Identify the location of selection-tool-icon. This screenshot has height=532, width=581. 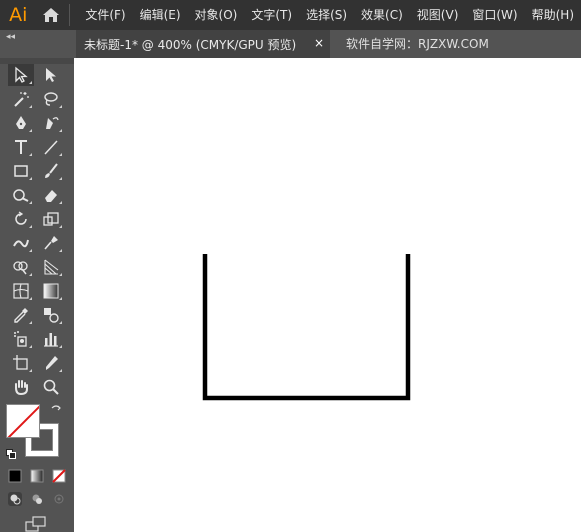
(21, 75).